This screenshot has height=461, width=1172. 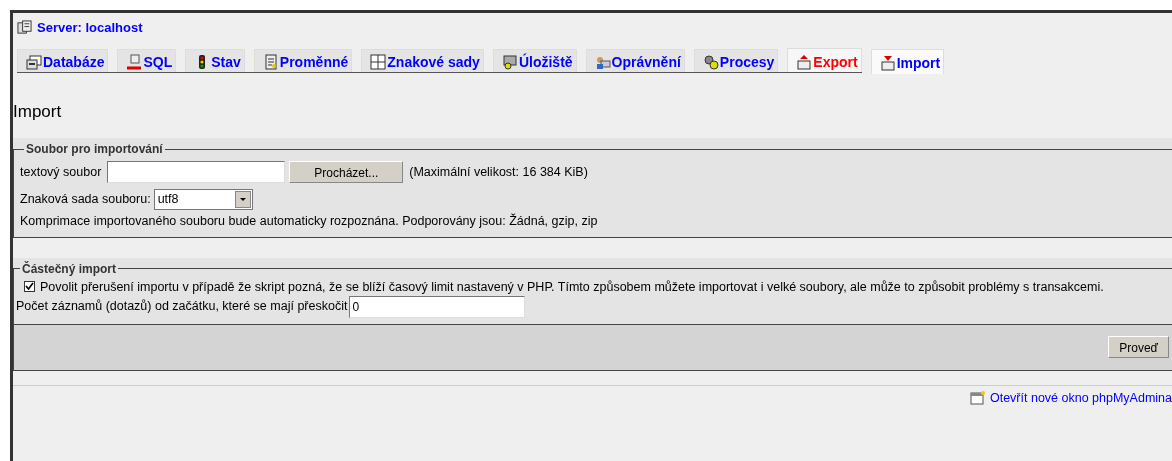 What do you see at coordinates (94, 149) in the screenshot?
I see `section-legend: Soubor pro importování` at bounding box center [94, 149].